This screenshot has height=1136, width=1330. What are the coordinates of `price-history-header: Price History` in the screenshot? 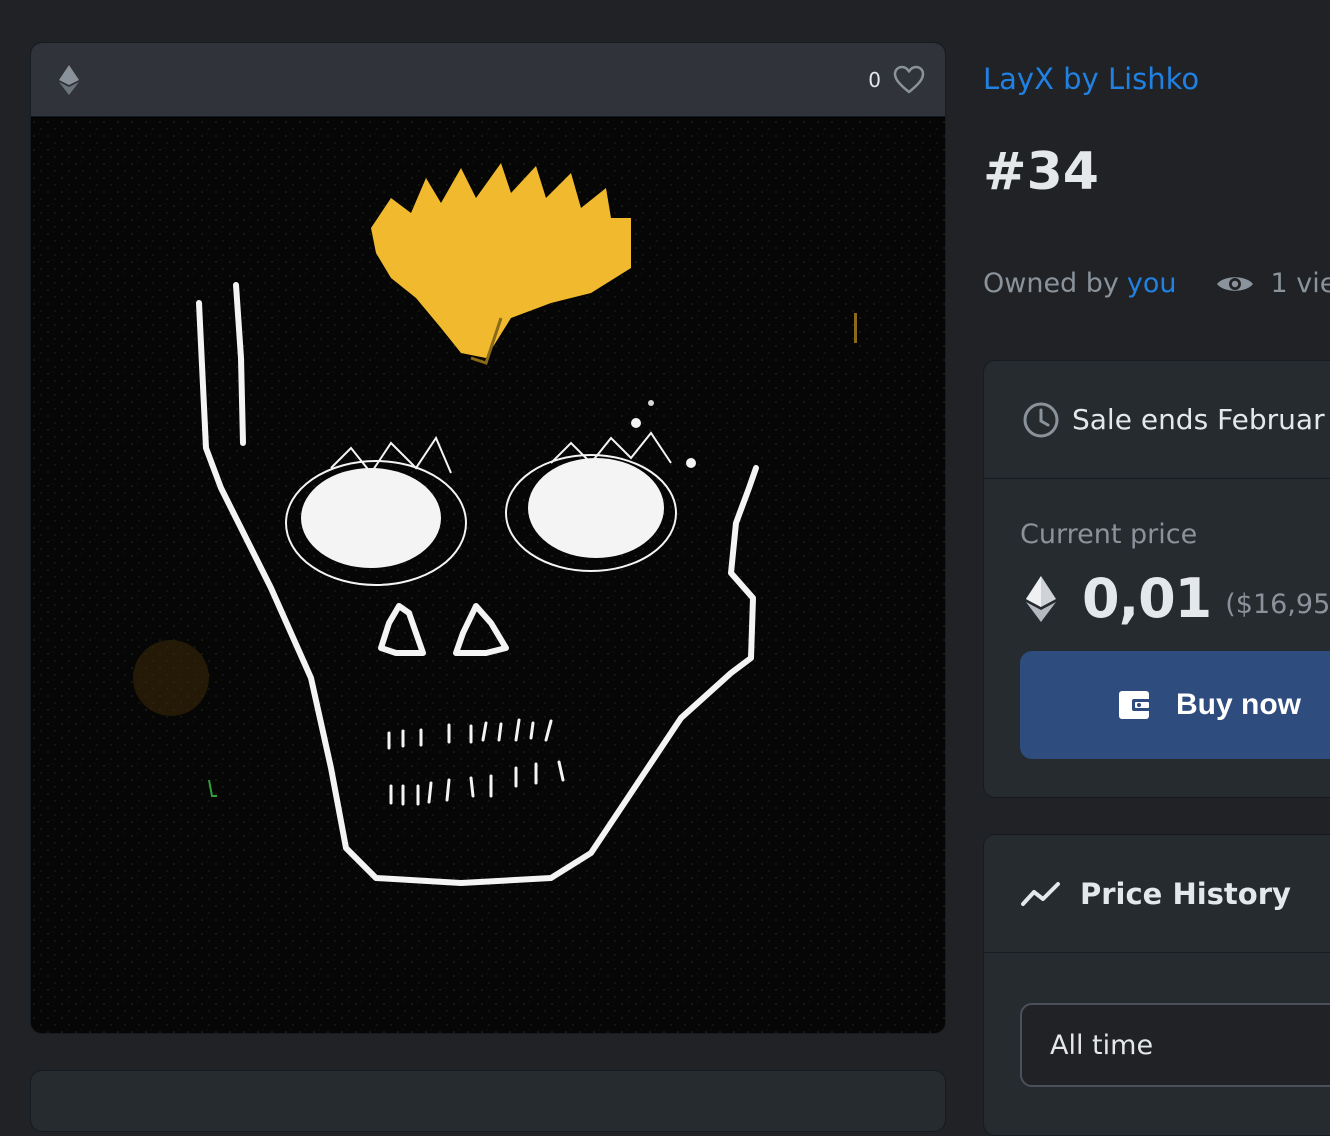 It's located at (1157, 894).